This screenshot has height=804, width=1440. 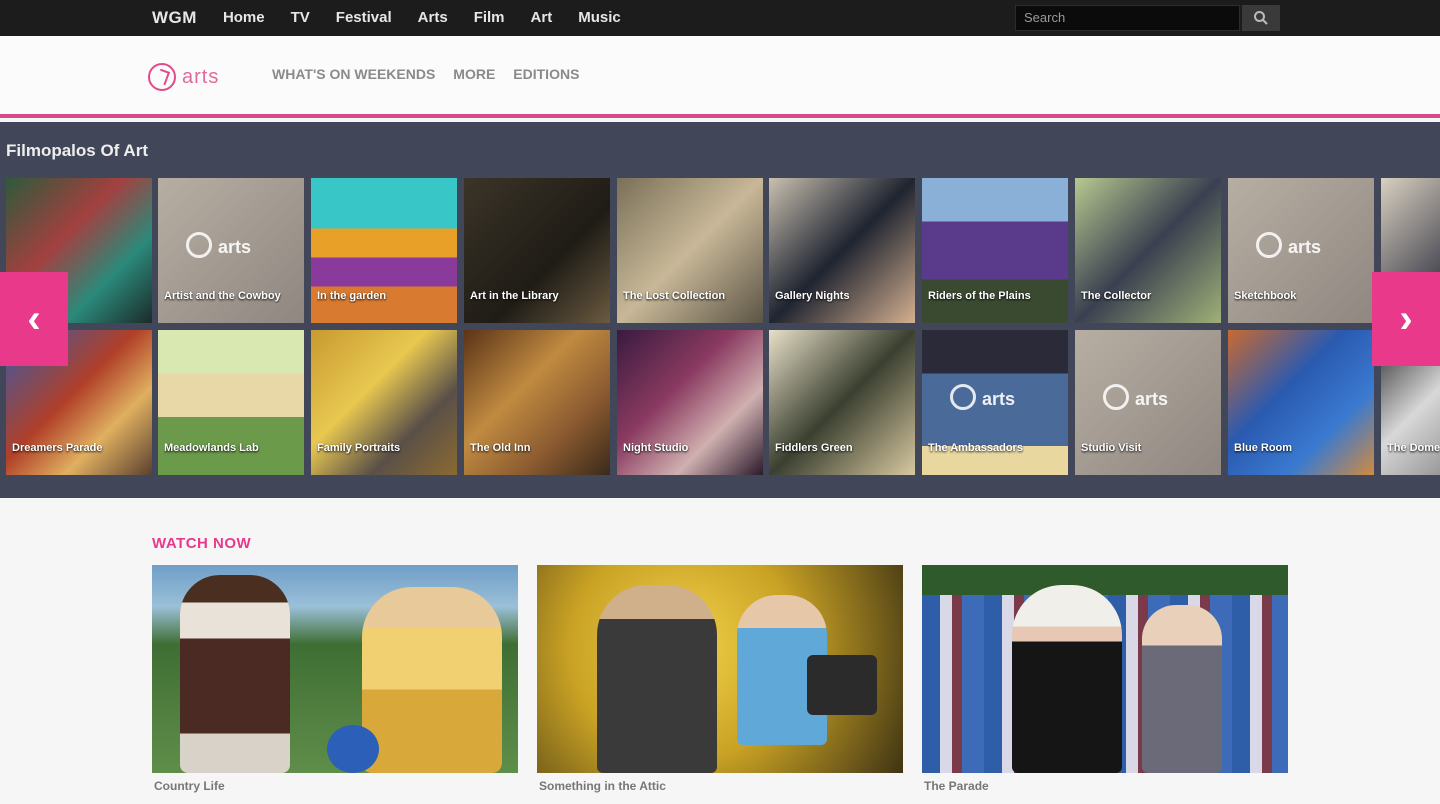 What do you see at coordinates (77, 150) in the screenshot?
I see `carousel-heading: Filmopalos Of Art` at bounding box center [77, 150].